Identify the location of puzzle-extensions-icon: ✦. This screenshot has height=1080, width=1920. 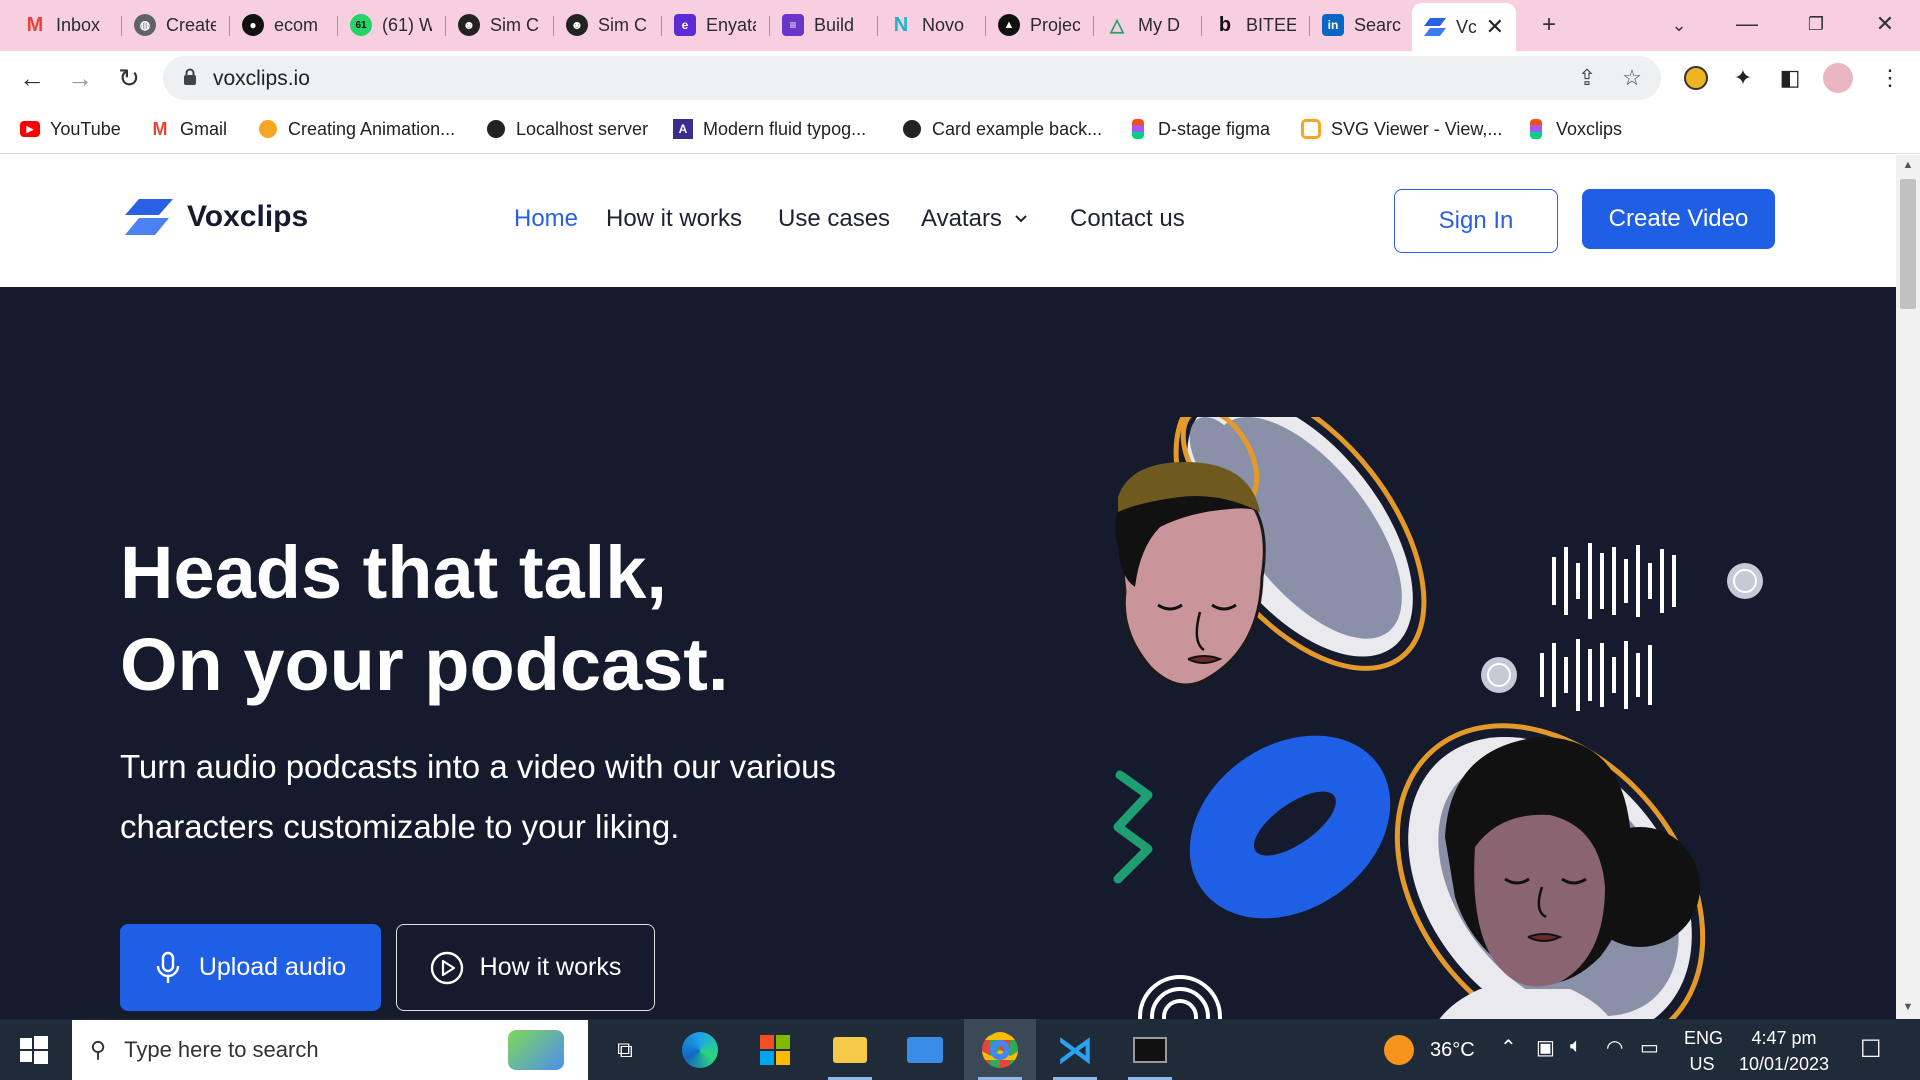
(1743, 78).